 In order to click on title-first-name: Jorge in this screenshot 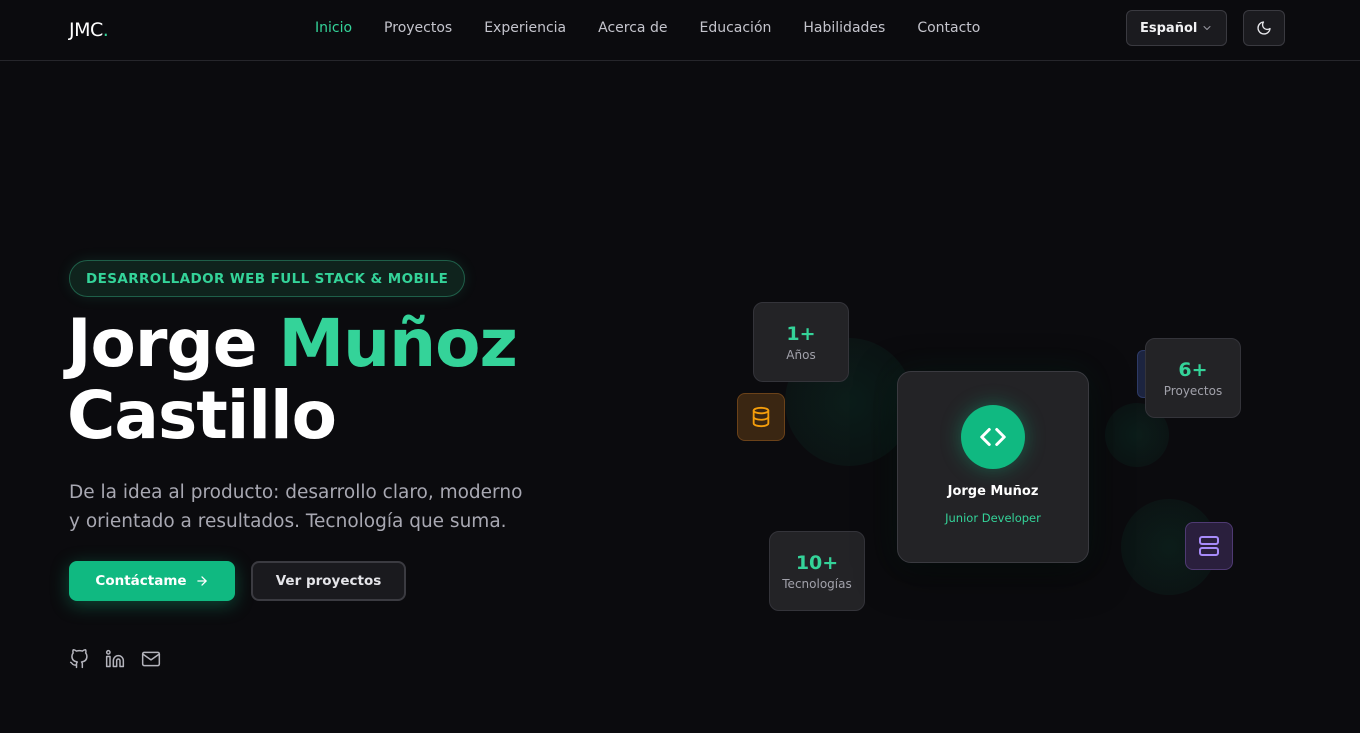, I will do `click(162, 343)`.